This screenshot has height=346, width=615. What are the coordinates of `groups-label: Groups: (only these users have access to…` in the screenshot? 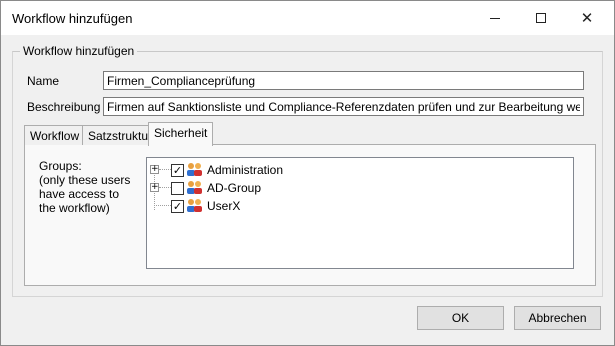 It's located at (84, 187).